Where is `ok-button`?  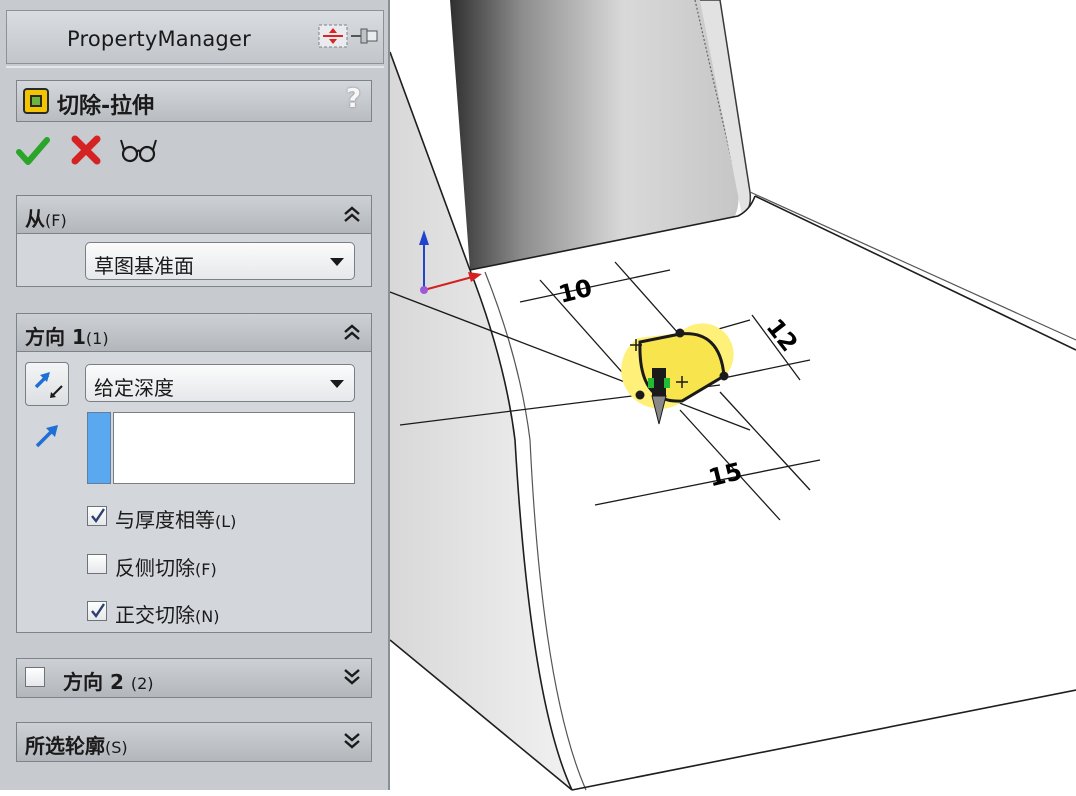 ok-button is located at coordinates (33, 153).